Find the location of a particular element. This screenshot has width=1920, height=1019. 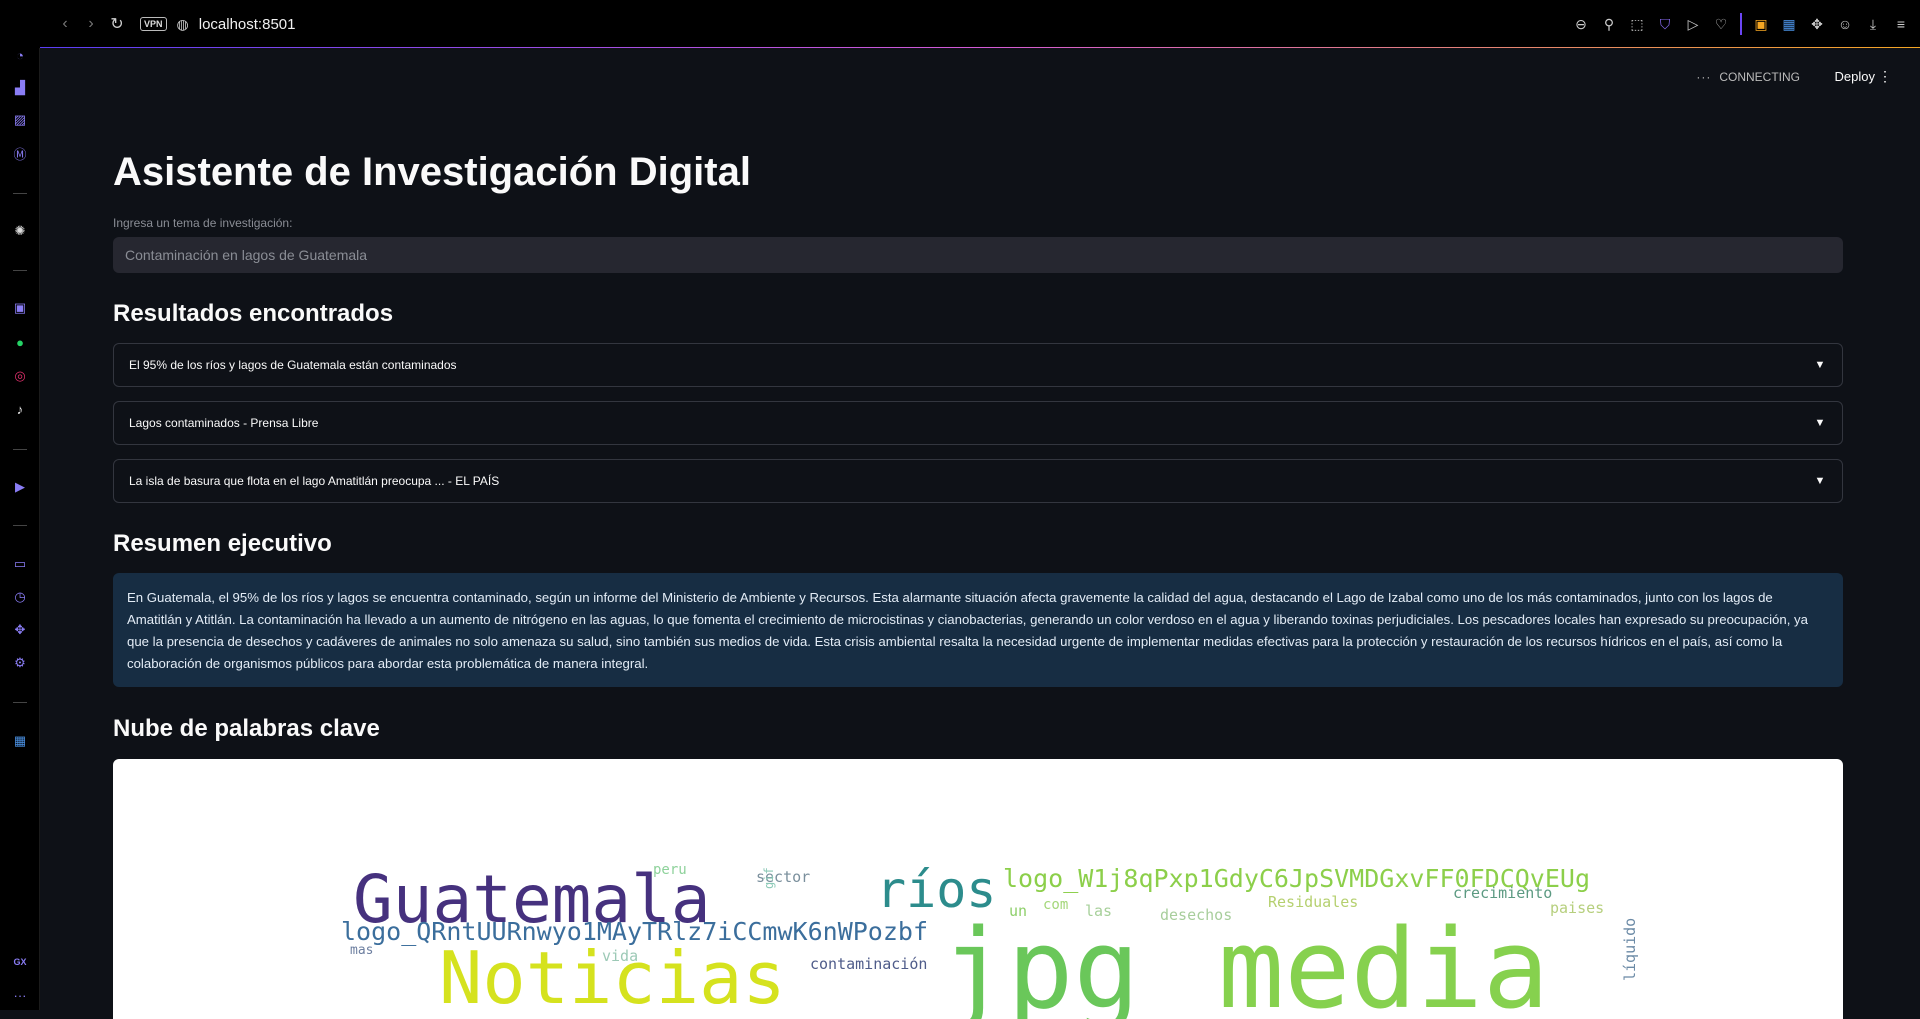

topic-input: Contaminación en lagos de Guatemala is located at coordinates (978, 255).